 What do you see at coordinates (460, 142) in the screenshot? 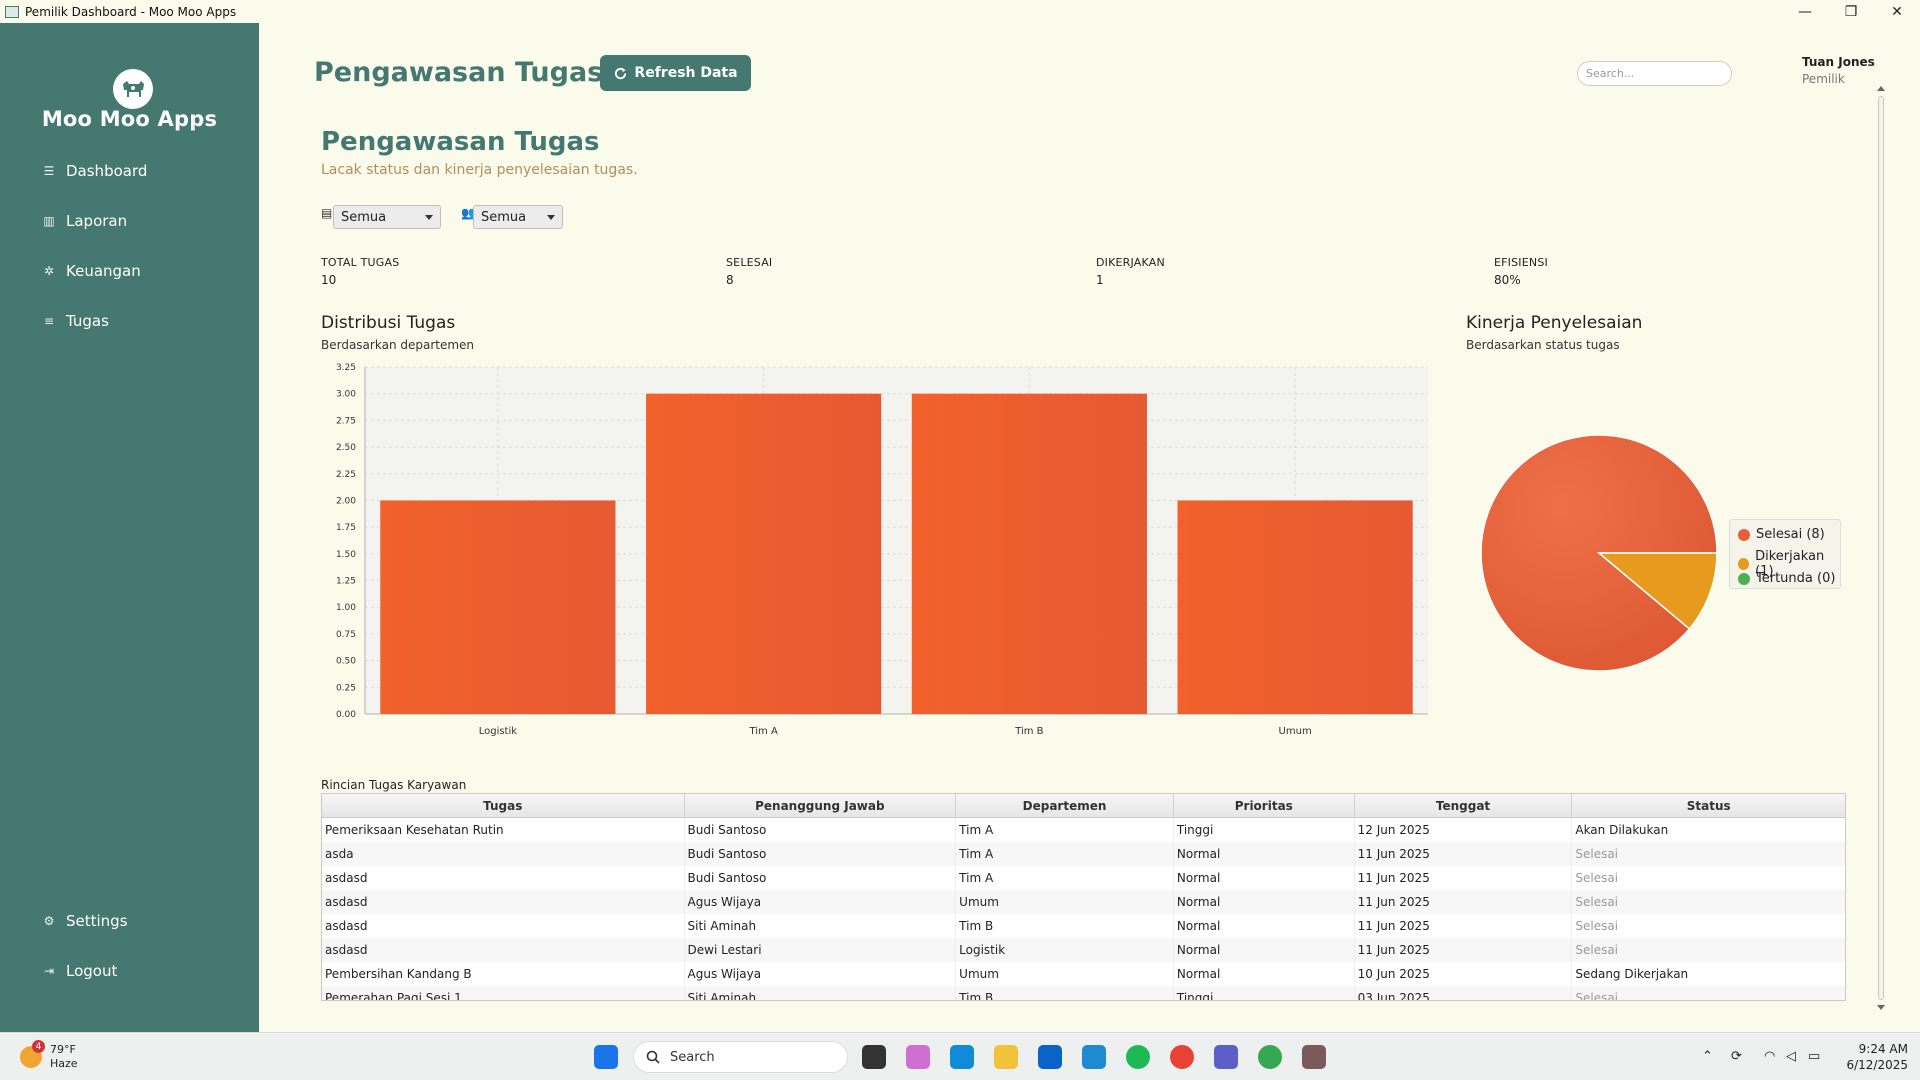
I see `section-title: Pengawasan Tugas` at bounding box center [460, 142].